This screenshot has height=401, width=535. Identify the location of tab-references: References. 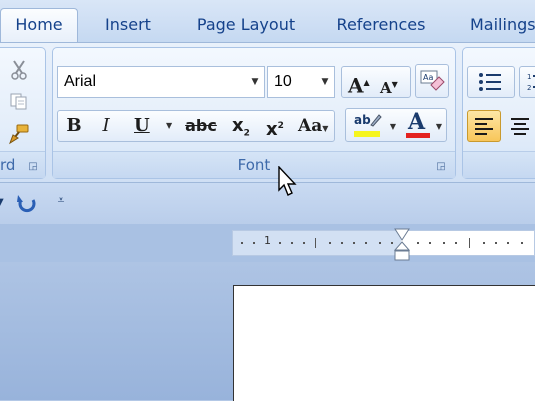
(381, 25).